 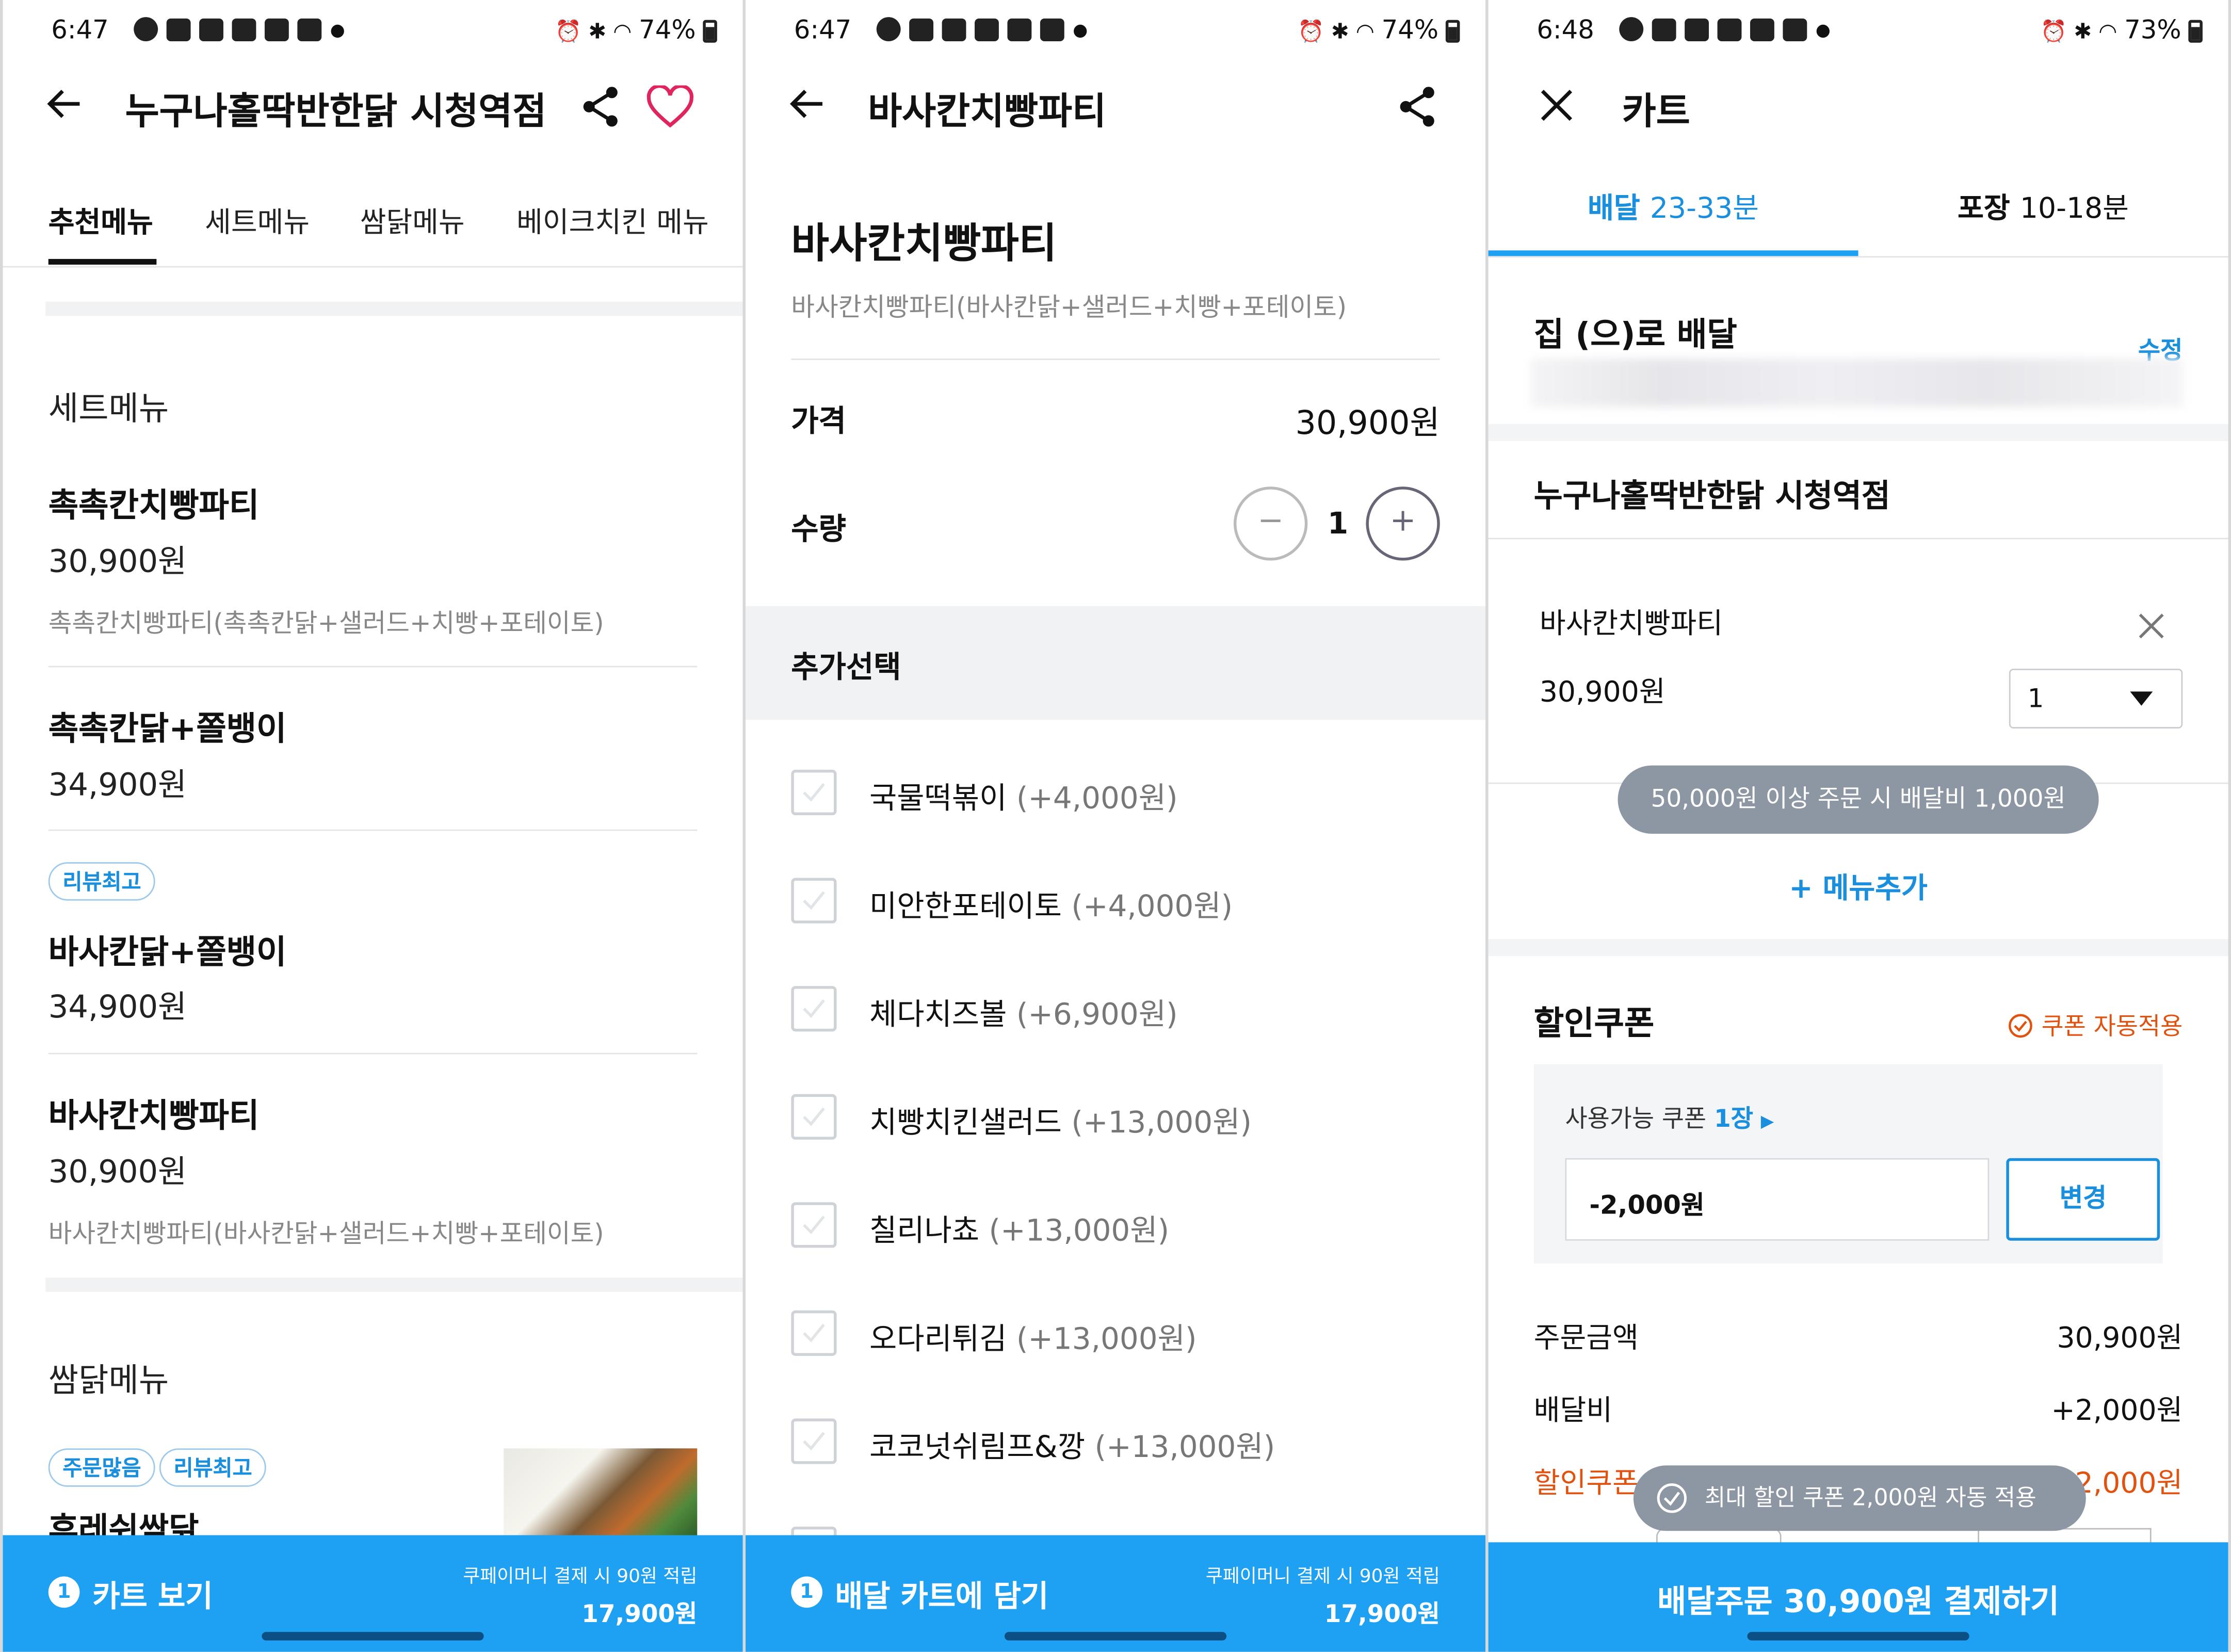 I want to click on coupon-title: 할인쿠폰, so click(x=1594, y=1024).